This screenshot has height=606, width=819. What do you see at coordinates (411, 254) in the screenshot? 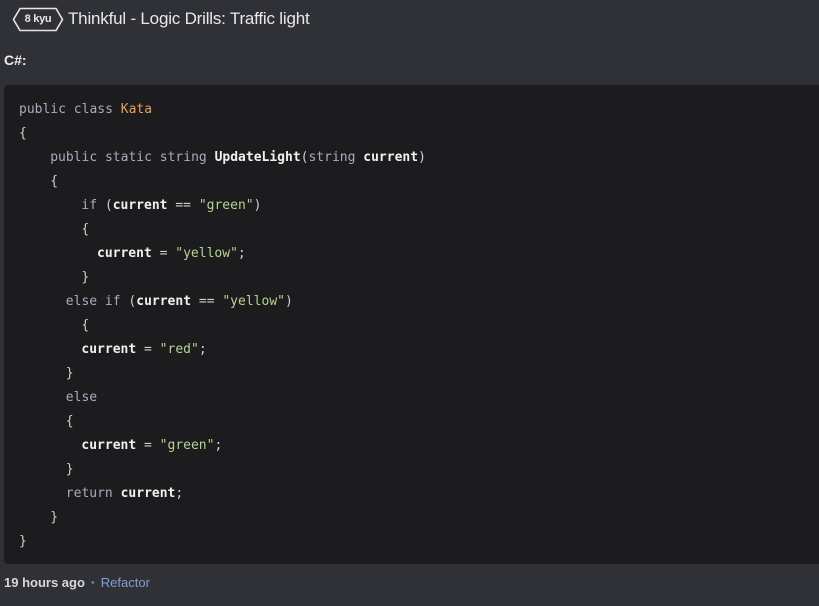
I see `code-line: current = "yellow";` at bounding box center [411, 254].